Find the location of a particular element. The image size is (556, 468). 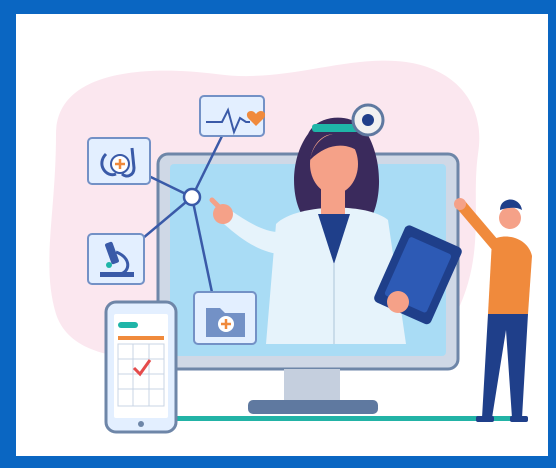

medical-folder-icon is located at coordinates (225, 318).